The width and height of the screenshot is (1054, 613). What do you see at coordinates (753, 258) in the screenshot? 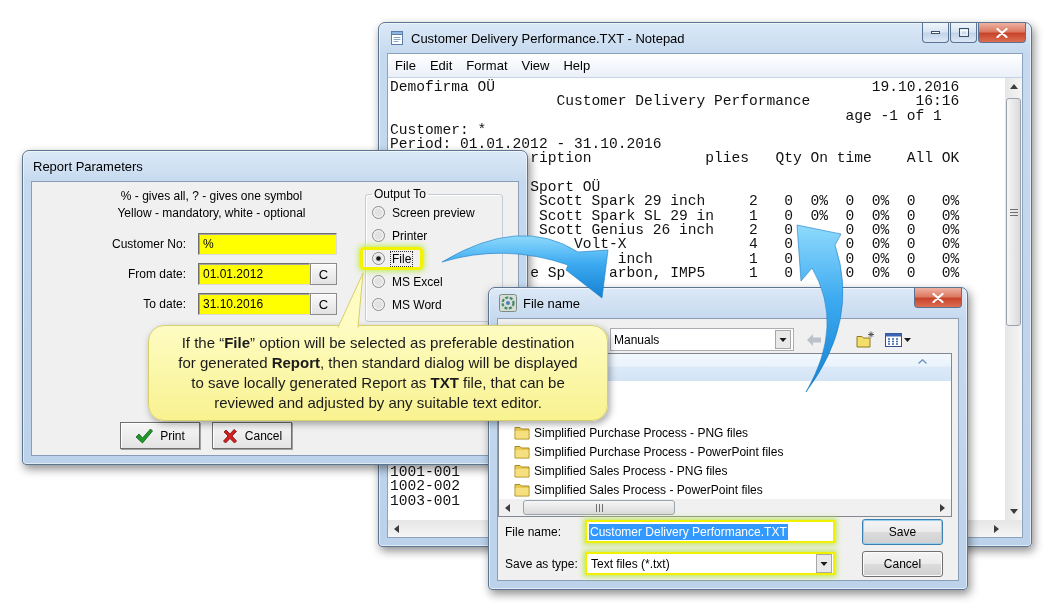
I see `notepad-text: 1` at bounding box center [753, 258].